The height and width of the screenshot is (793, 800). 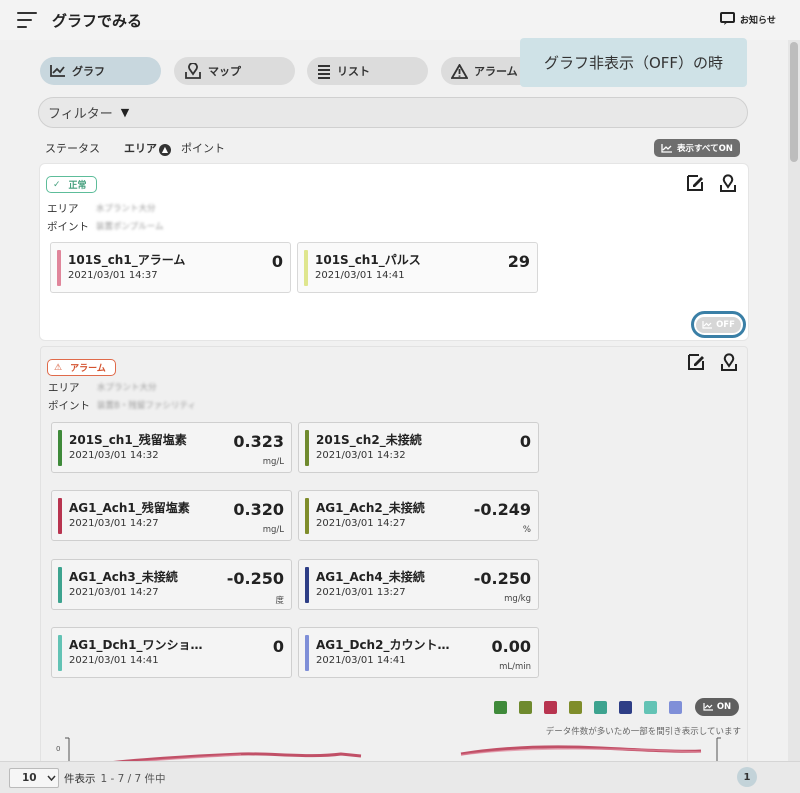 I want to click on notice-button: お知らせ, so click(x=748, y=19).